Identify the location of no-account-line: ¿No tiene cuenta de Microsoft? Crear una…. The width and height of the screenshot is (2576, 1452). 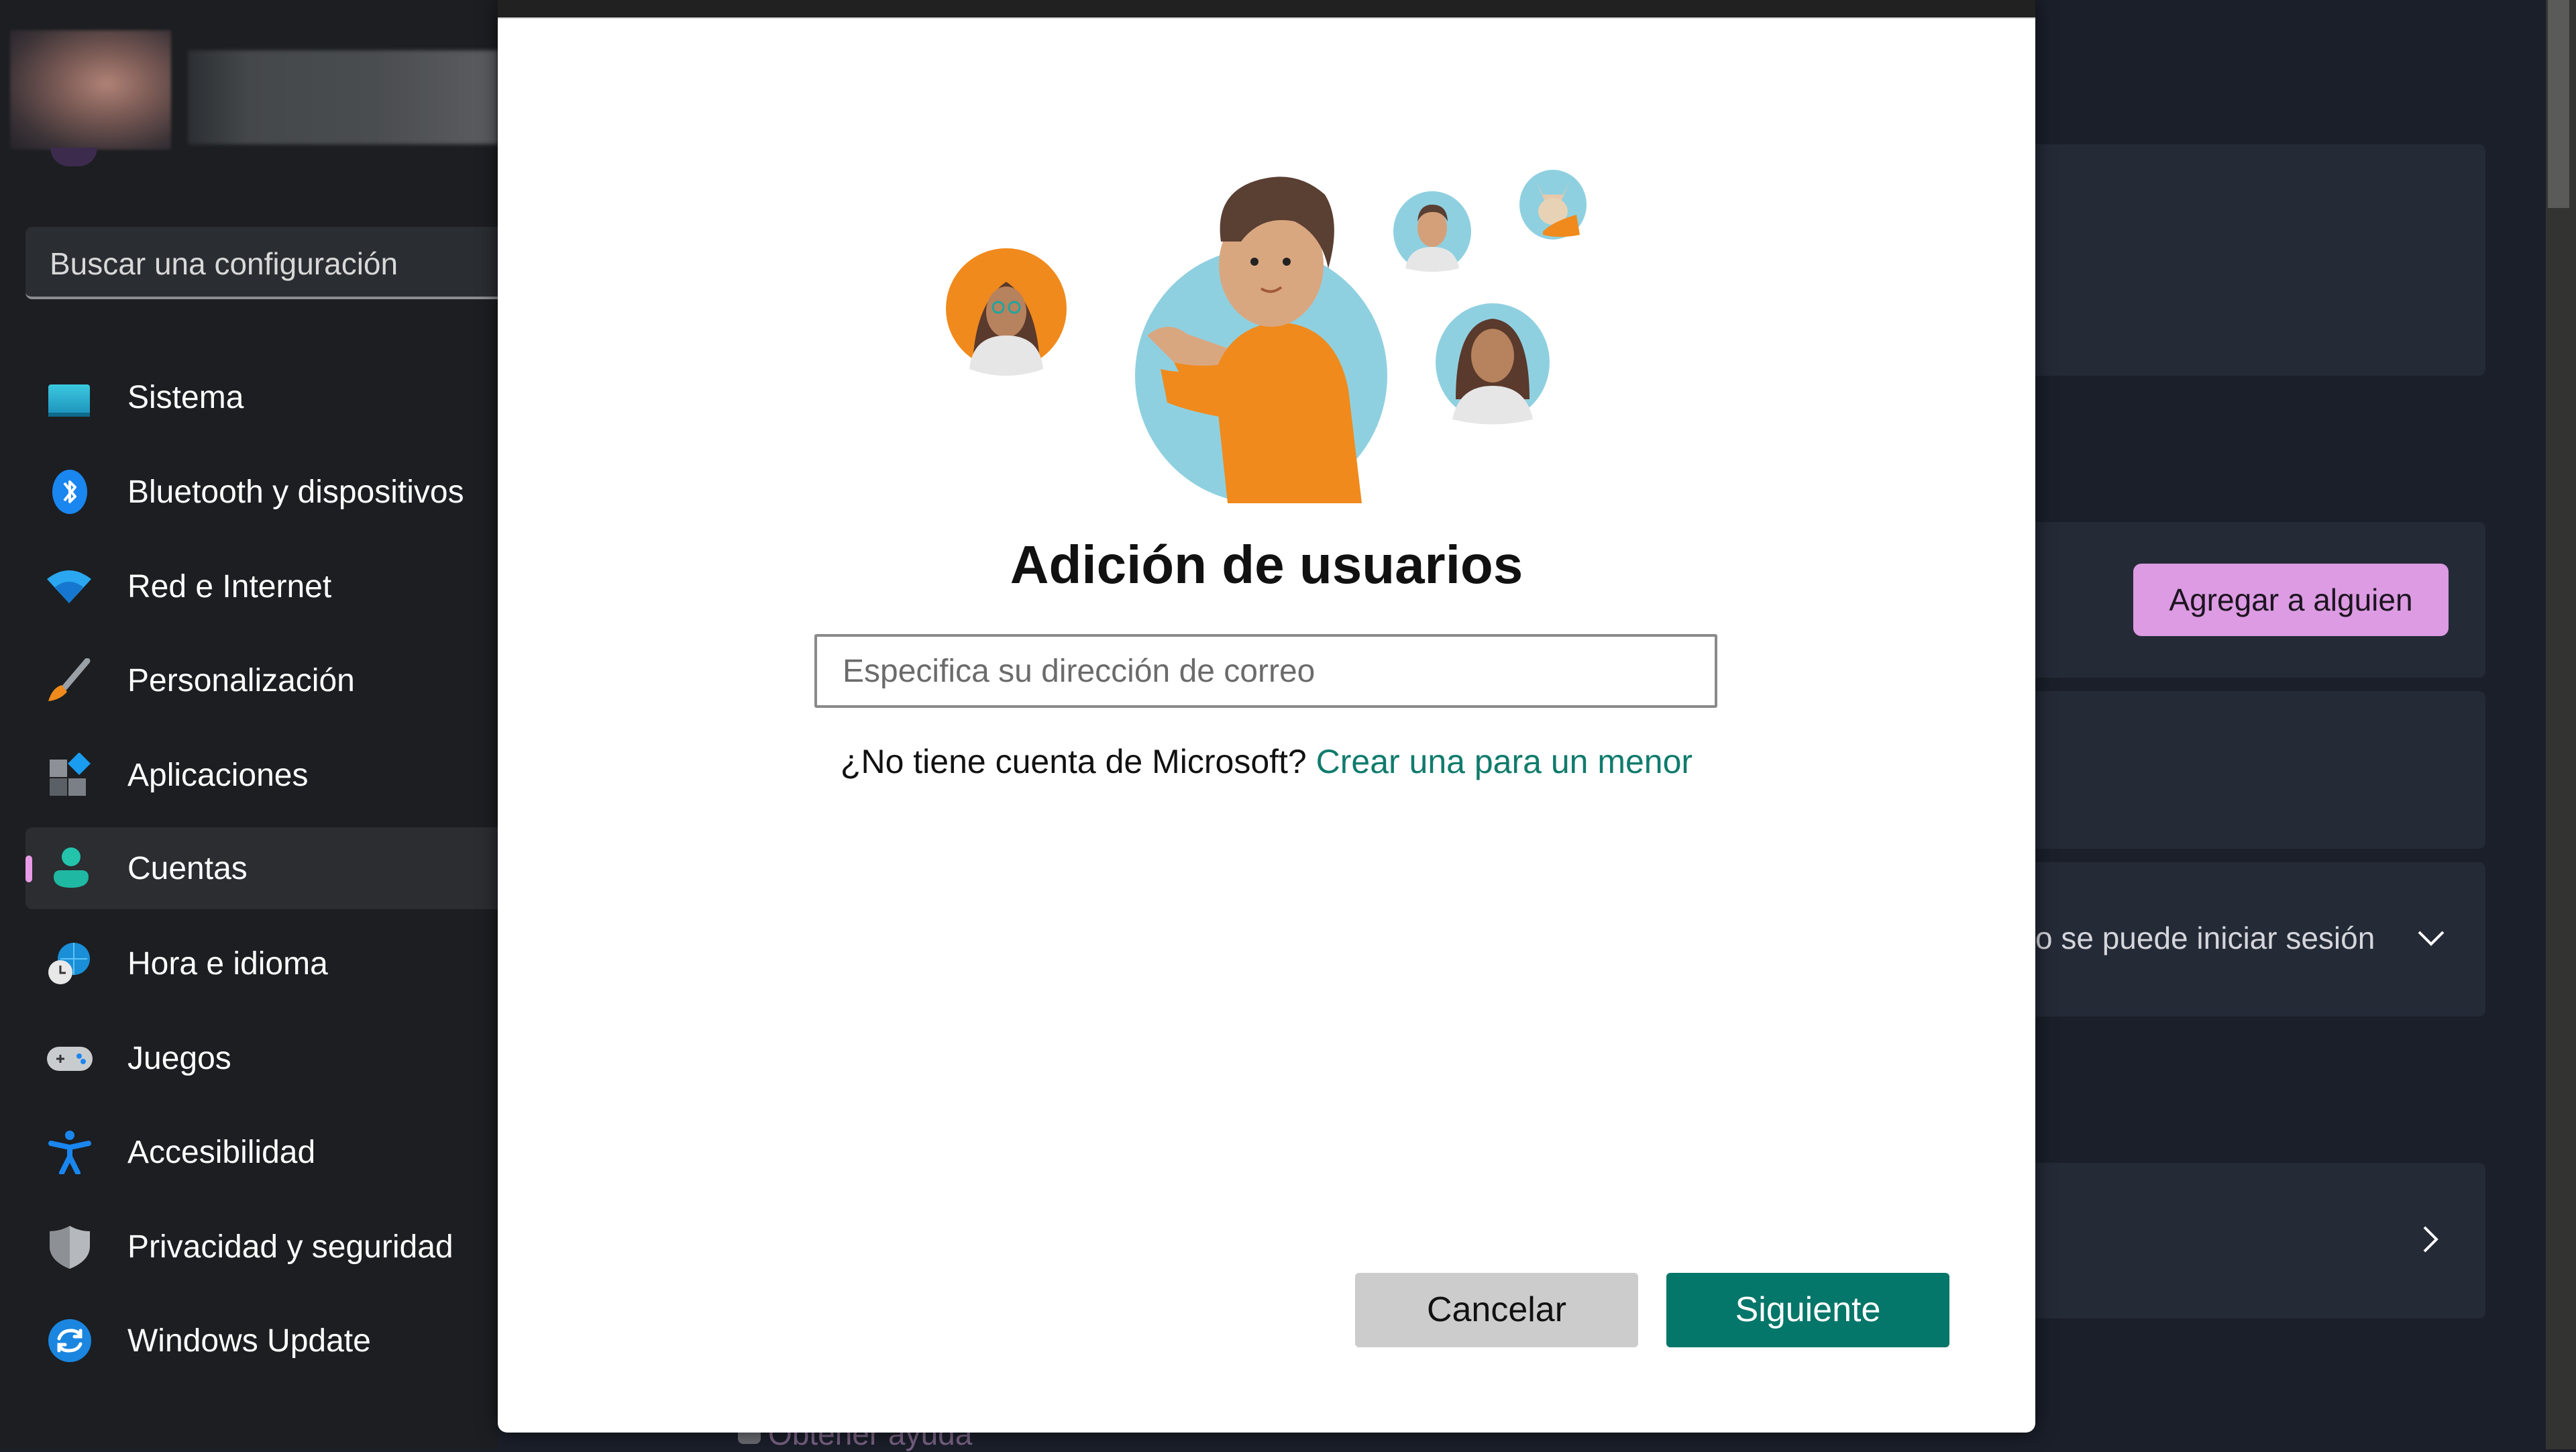
(1266, 761).